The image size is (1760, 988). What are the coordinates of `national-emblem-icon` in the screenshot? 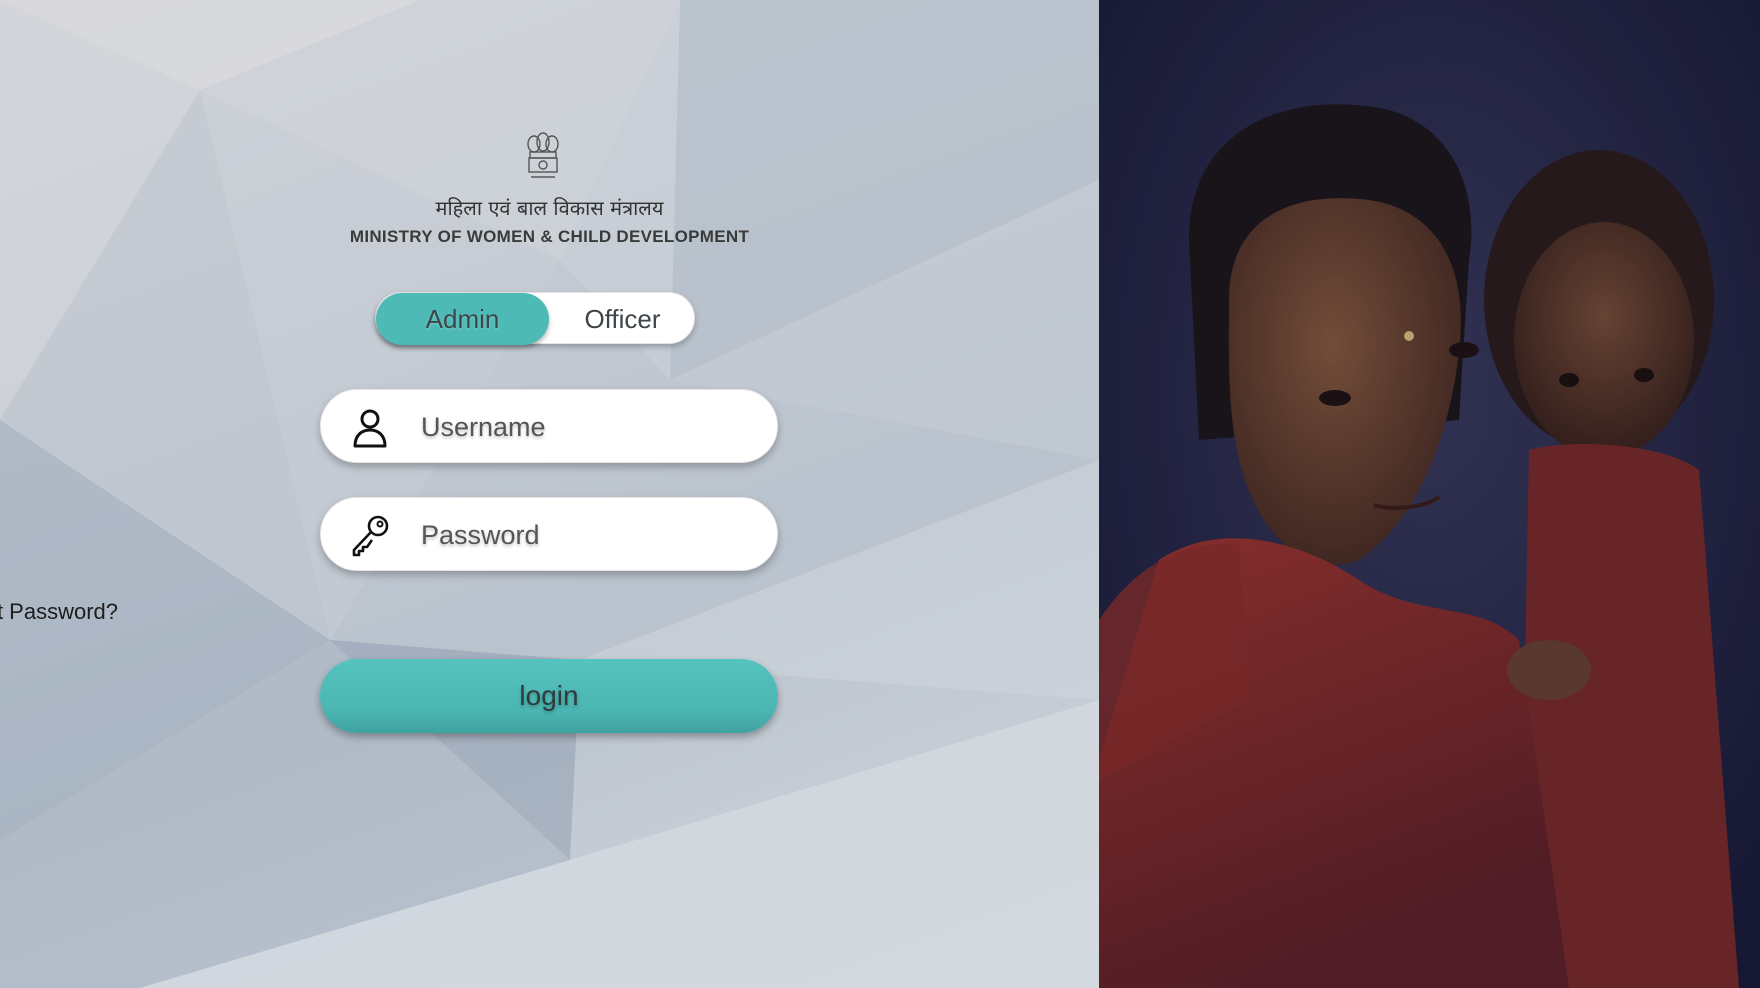 It's located at (543, 155).